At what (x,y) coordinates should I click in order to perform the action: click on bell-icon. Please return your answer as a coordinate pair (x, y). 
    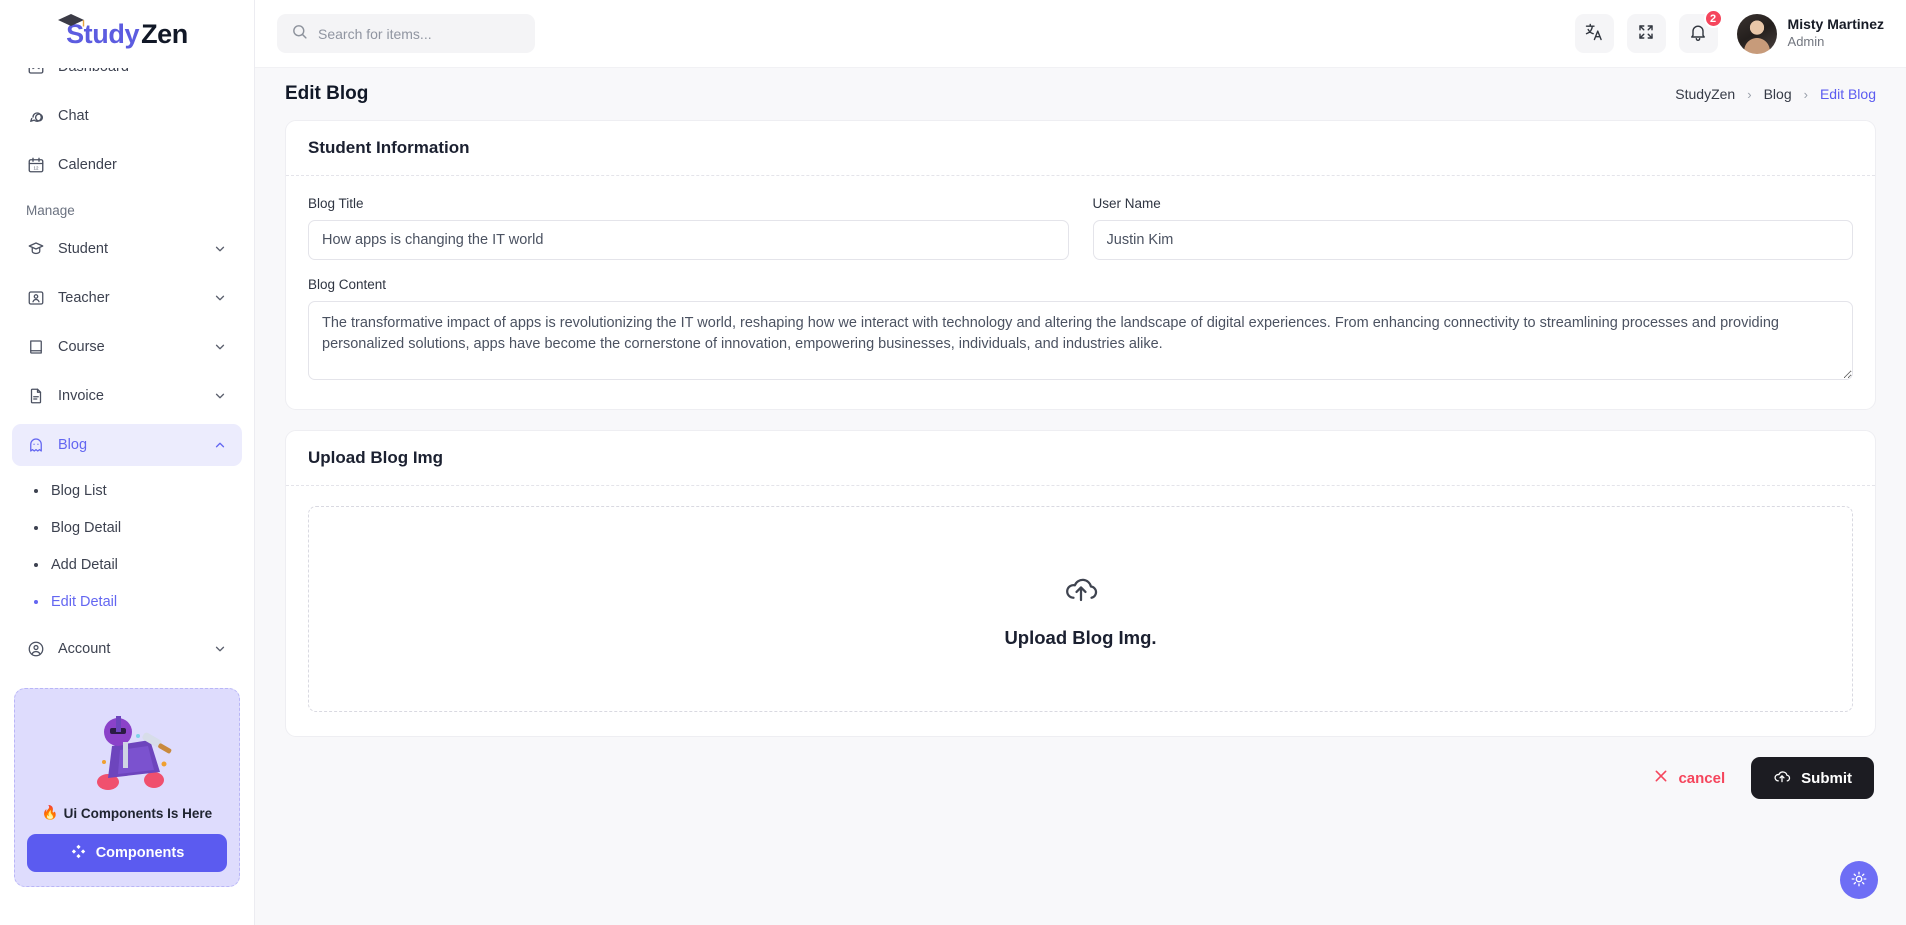
    Looking at the image, I should click on (1698, 33).